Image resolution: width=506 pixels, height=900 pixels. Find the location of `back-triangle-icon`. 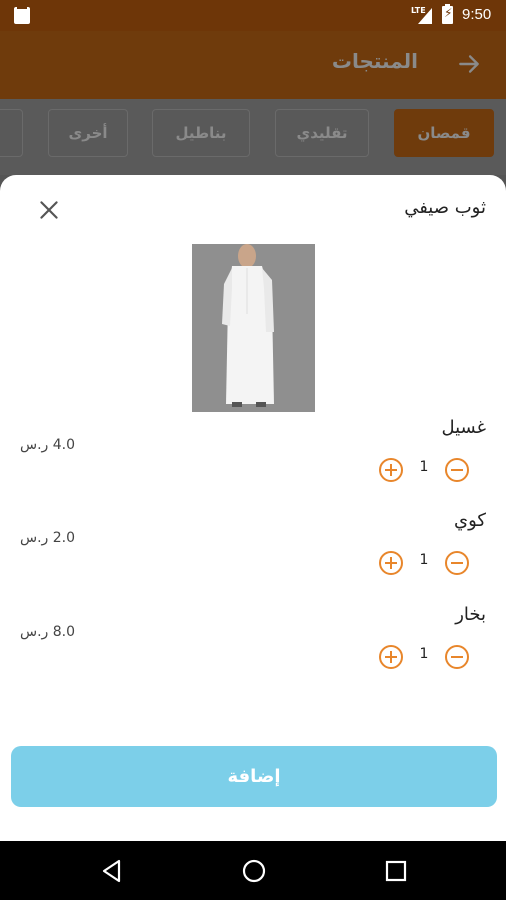

back-triangle-icon is located at coordinates (112, 871).